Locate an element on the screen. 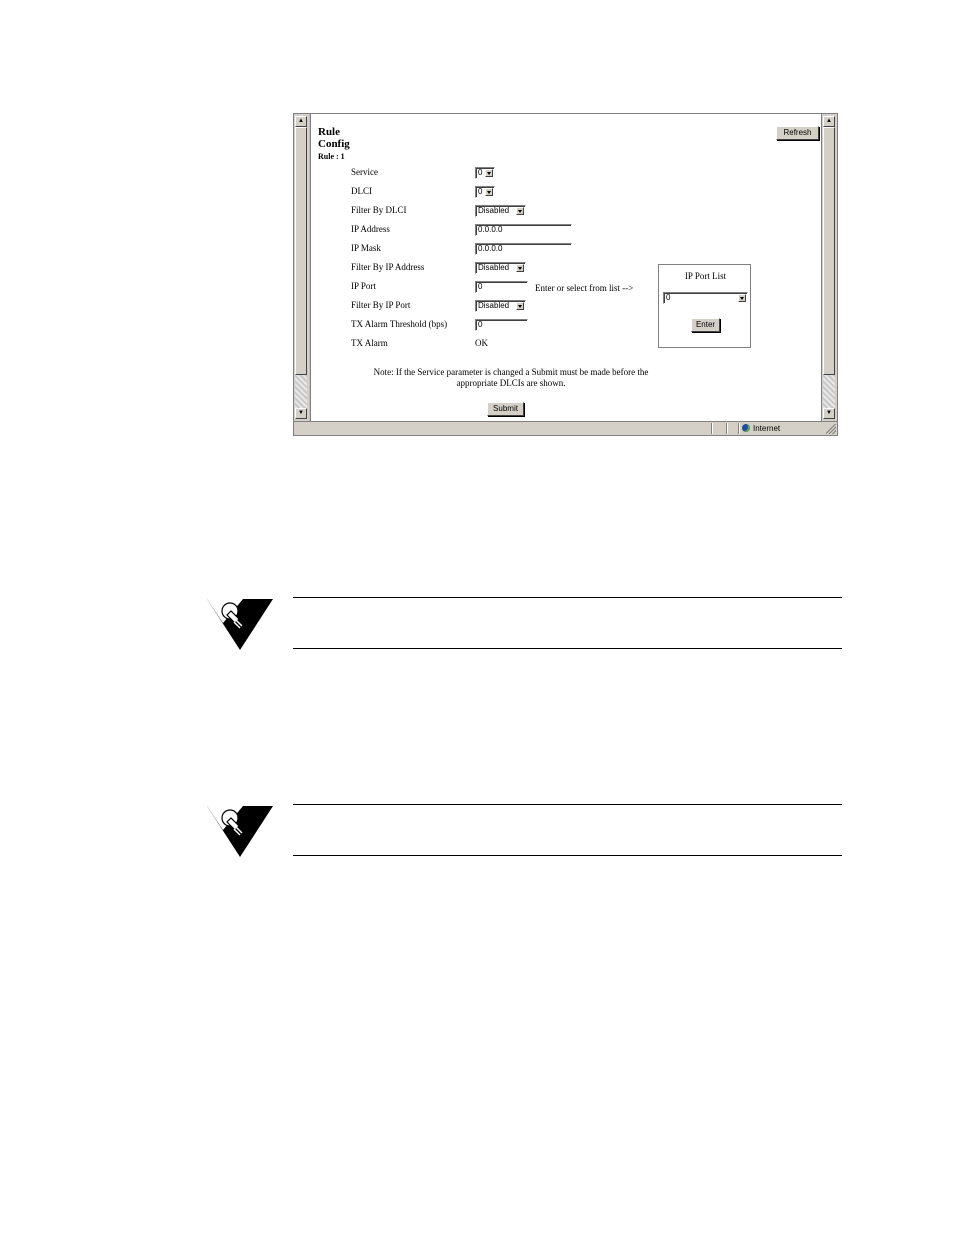 Image resolution: width=954 pixels, height=1235 pixels. service-value: 0 is located at coordinates (480, 172).